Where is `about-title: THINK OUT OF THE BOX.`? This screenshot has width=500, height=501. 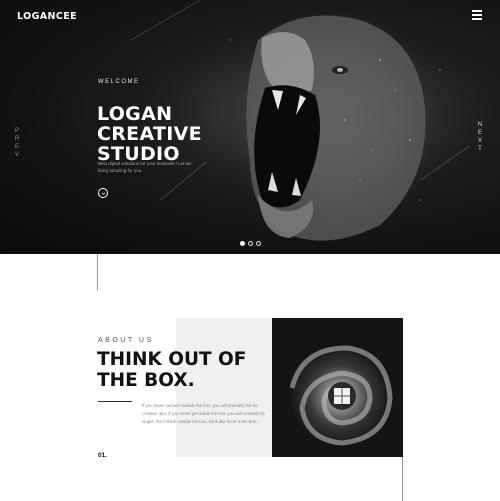
about-title: THINK OUT OF THE BOX. is located at coordinates (171, 370).